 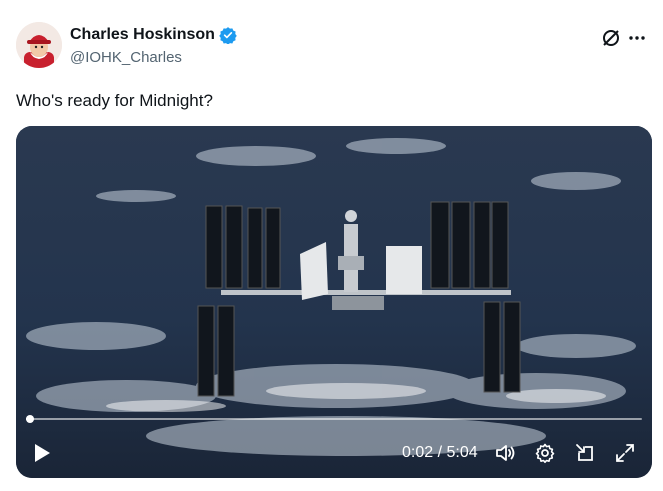 What do you see at coordinates (545, 453) in the screenshot?
I see `settings-icon` at bounding box center [545, 453].